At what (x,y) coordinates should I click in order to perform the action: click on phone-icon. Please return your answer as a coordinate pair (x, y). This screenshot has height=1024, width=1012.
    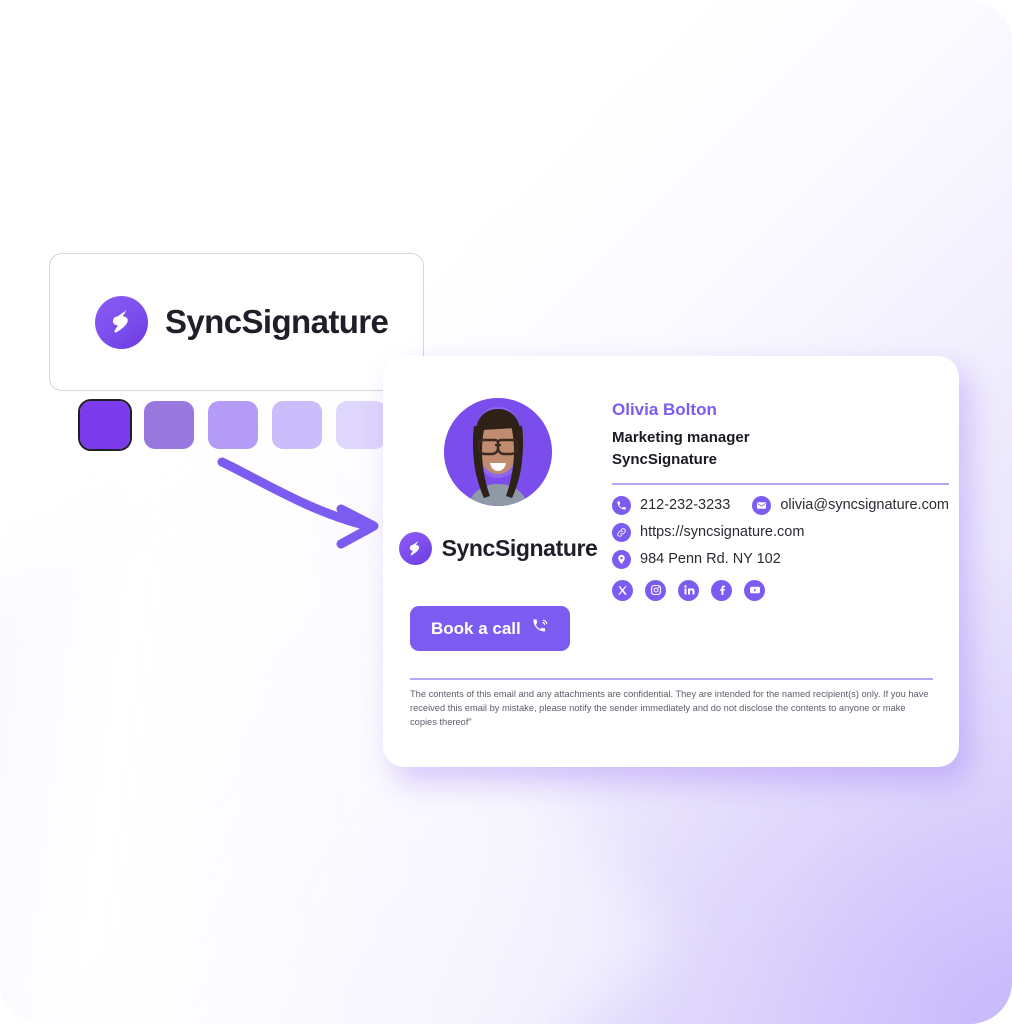
    Looking at the image, I should click on (621, 505).